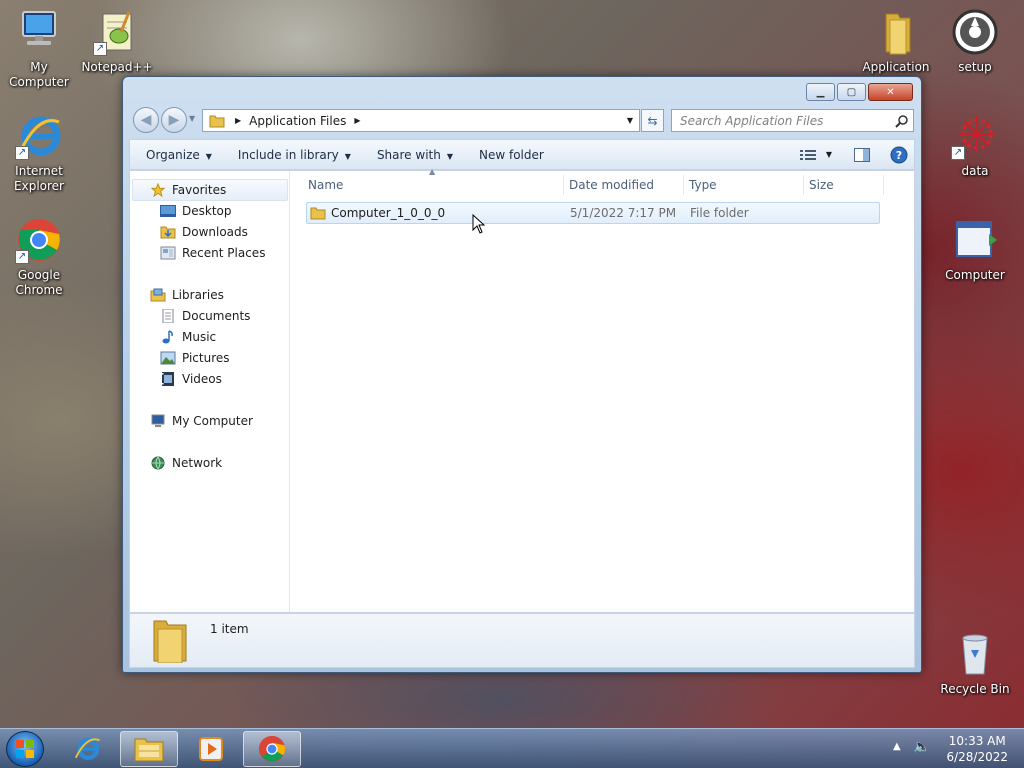 This screenshot has width=1024, height=768. I want to click on nav-network: Network, so click(186, 463).